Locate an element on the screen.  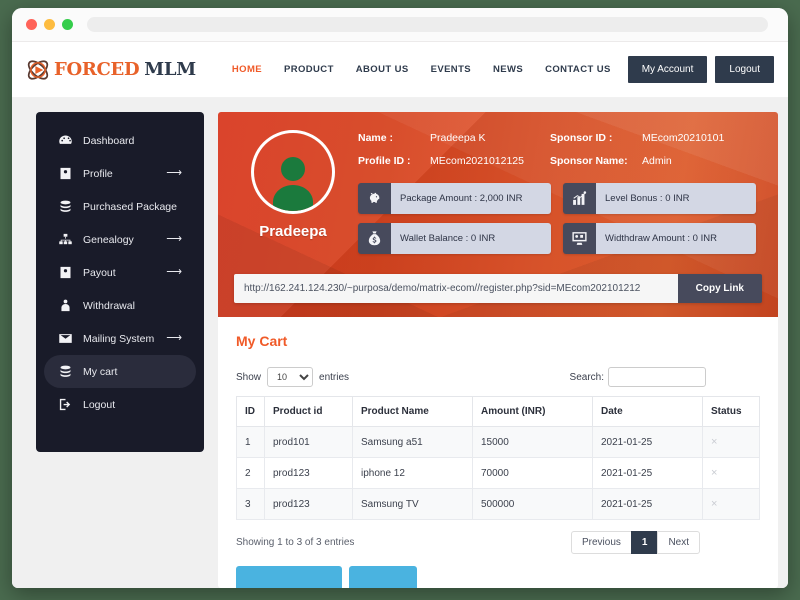
sidebar-label-mailing-system: Mailing System is located at coordinates (119, 338).